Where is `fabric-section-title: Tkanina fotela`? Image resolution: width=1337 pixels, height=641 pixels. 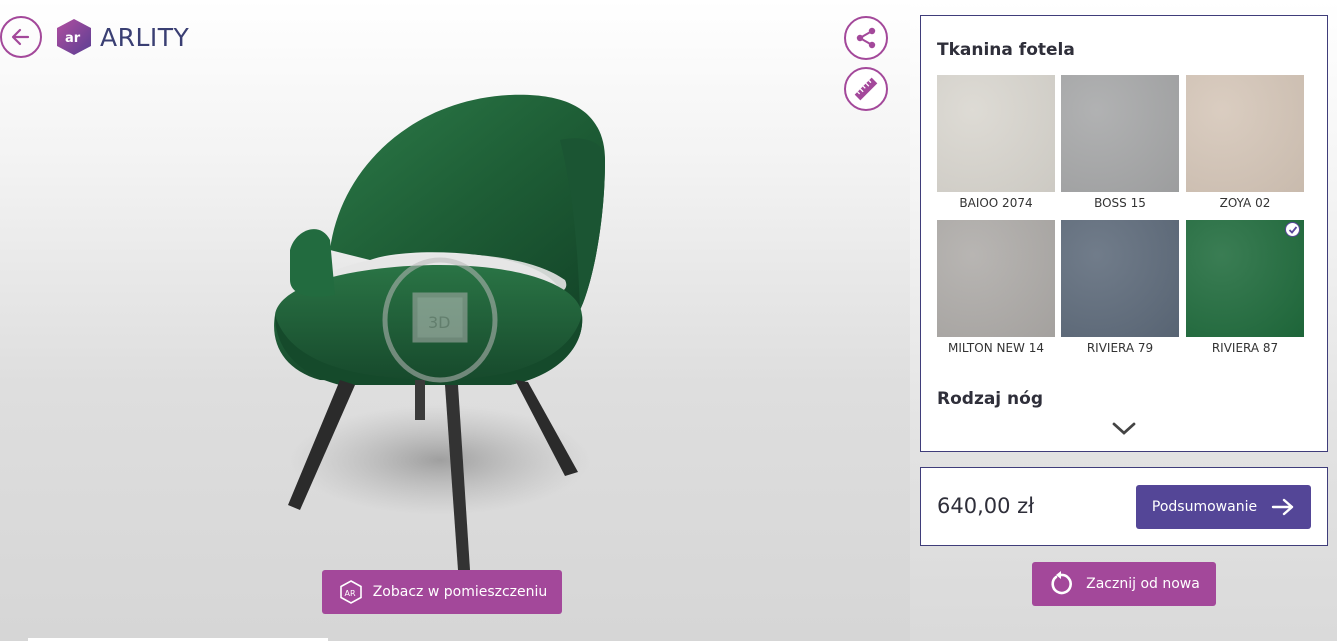
fabric-section-title: Tkanina fotela is located at coordinates (1006, 50).